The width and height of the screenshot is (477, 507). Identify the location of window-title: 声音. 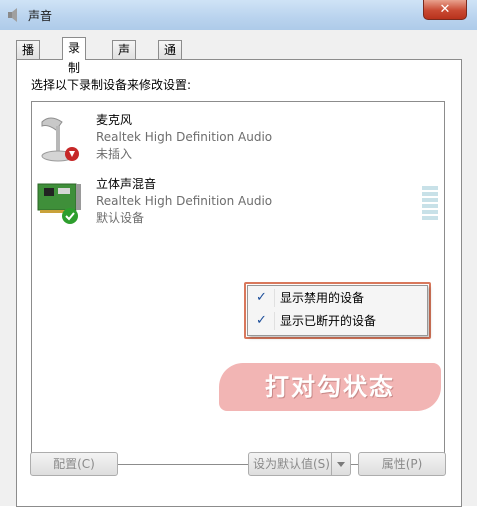
(40, 16).